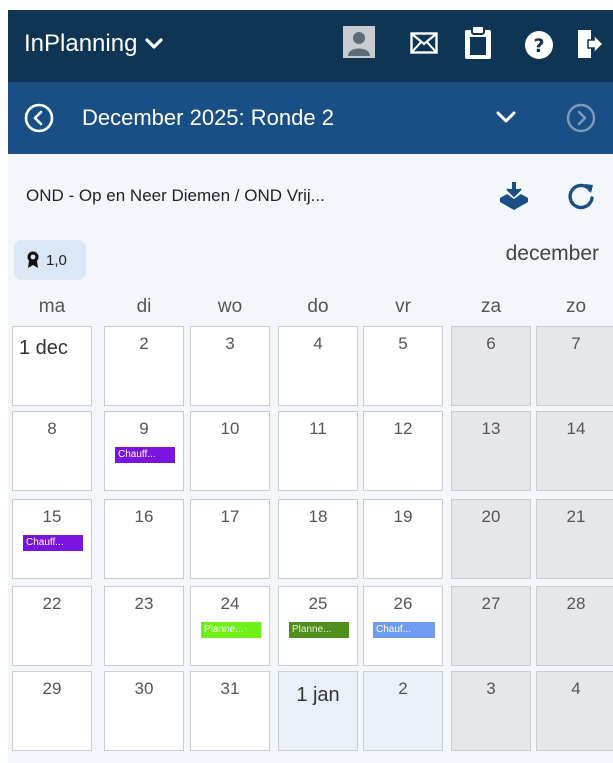 The height and width of the screenshot is (763, 613). Describe the element at coordinates (318, 428) in the screenshot. I see `day-number: 11` at that location.